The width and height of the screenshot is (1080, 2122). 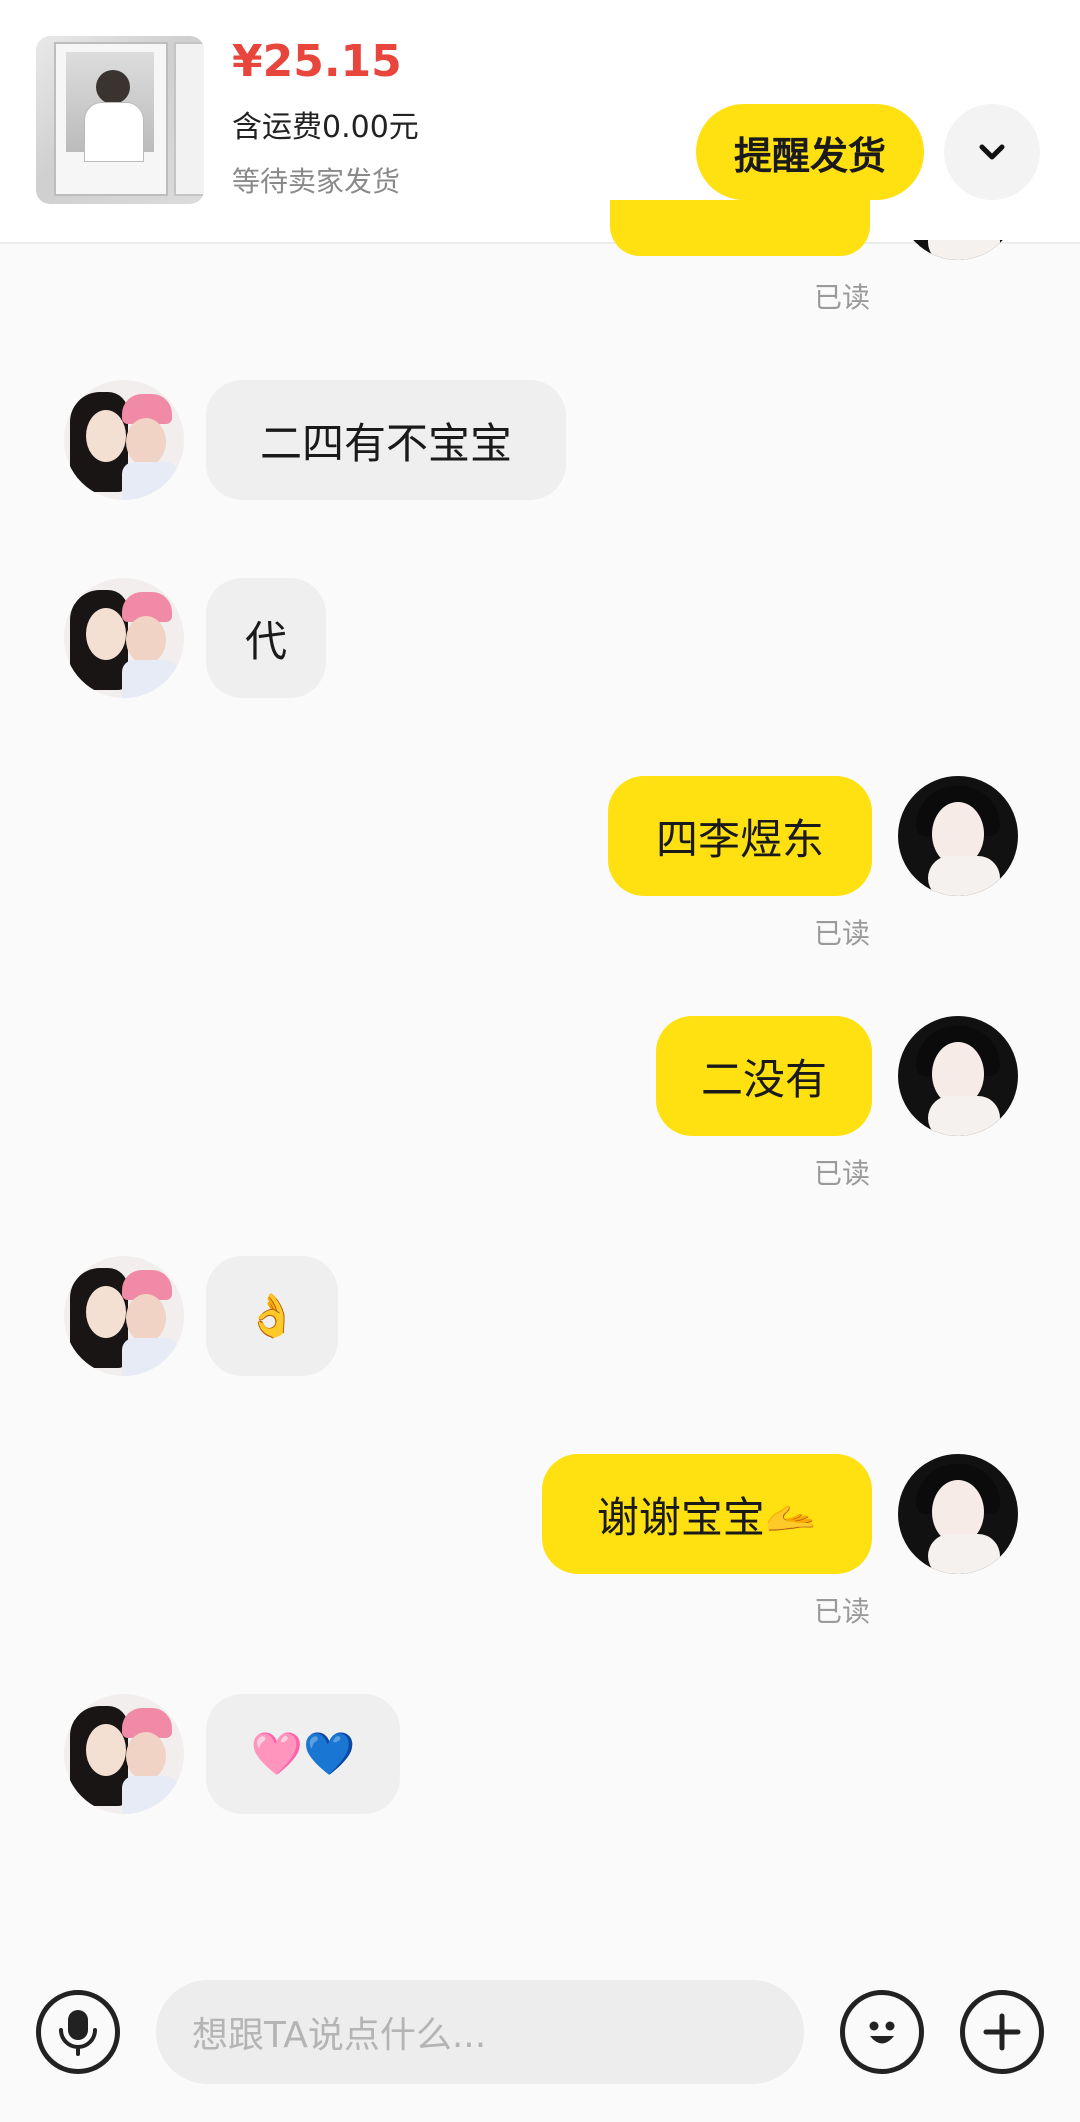 I want to click on order-status: 等待卖家发货, so click(x=316, y=181).